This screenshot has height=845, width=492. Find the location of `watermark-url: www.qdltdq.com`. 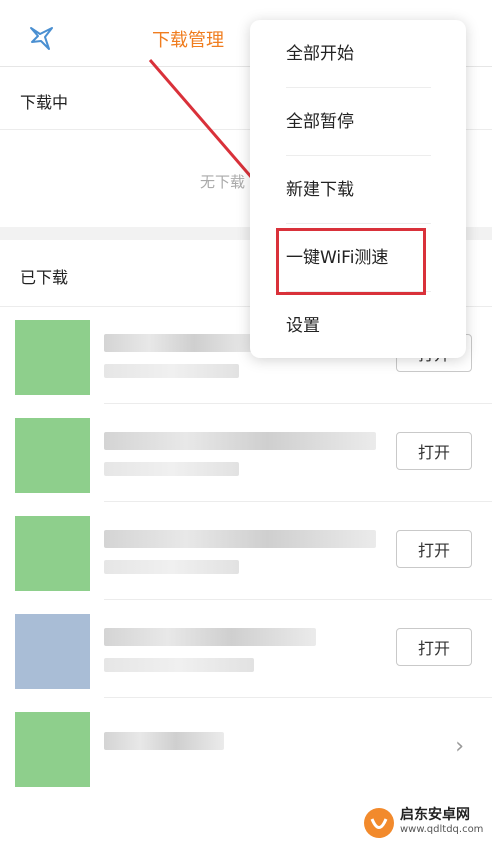

watermark-url: www.qdltdq.com is located at coordinates (442, 829).